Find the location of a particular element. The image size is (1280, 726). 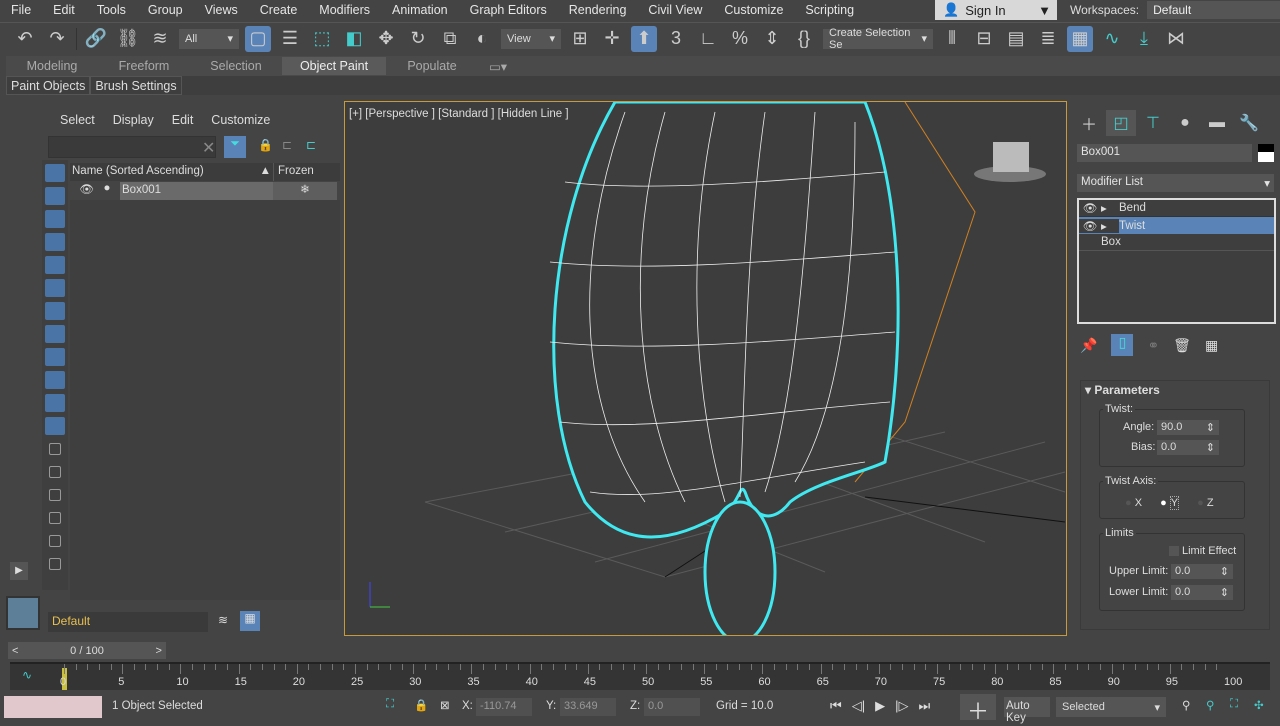

groups-filter-icon is located at coordinates (55, 311).